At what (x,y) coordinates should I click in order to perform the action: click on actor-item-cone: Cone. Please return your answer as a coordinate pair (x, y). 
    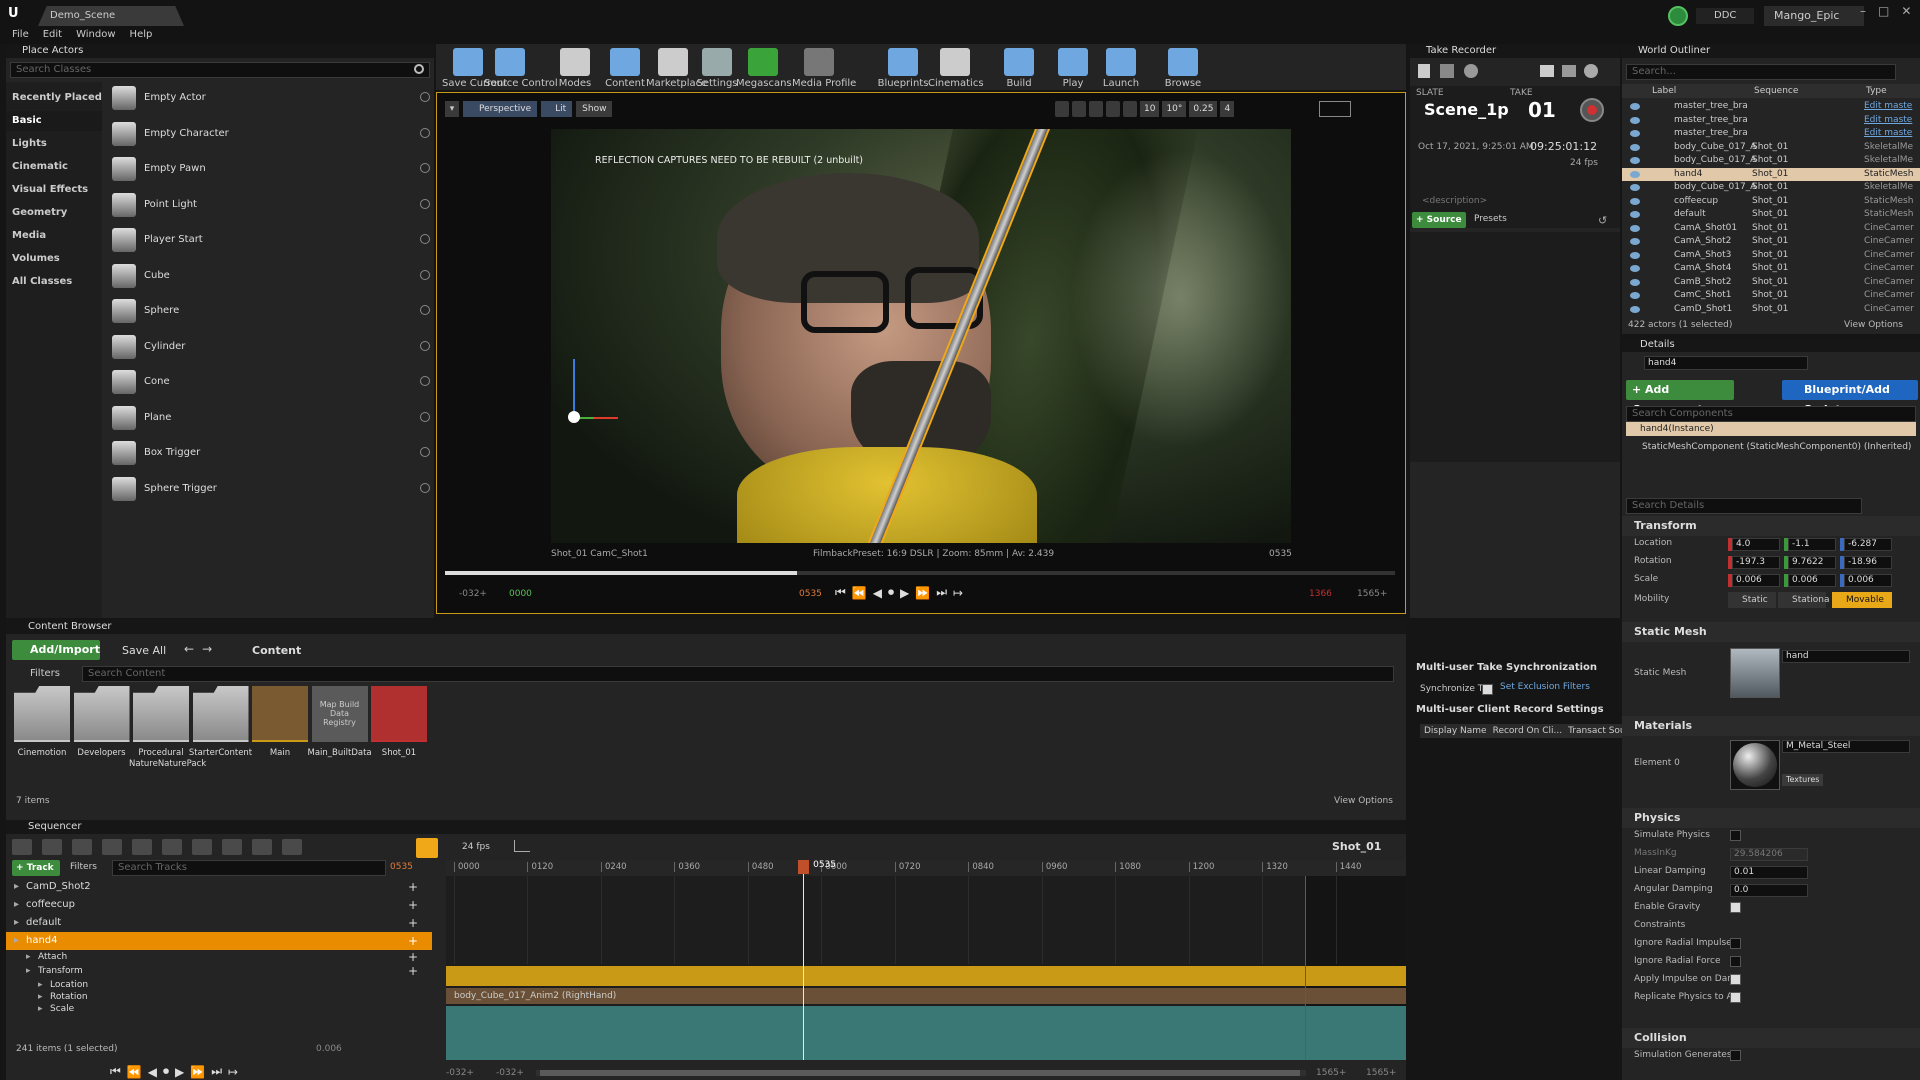
    Looking at the image, I should click on (270, 382).